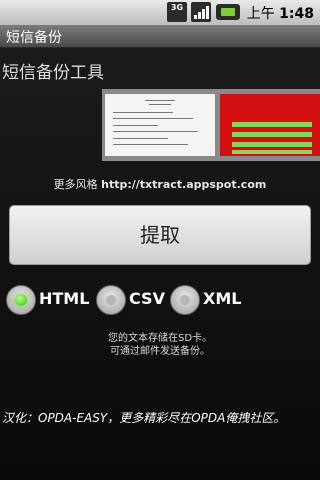 This screenshot has width=320, height=480. What do you see at coordinates (64, 298) in the screenshot?
I see `format-label-html: HTML` at bounding box center [64, 298].